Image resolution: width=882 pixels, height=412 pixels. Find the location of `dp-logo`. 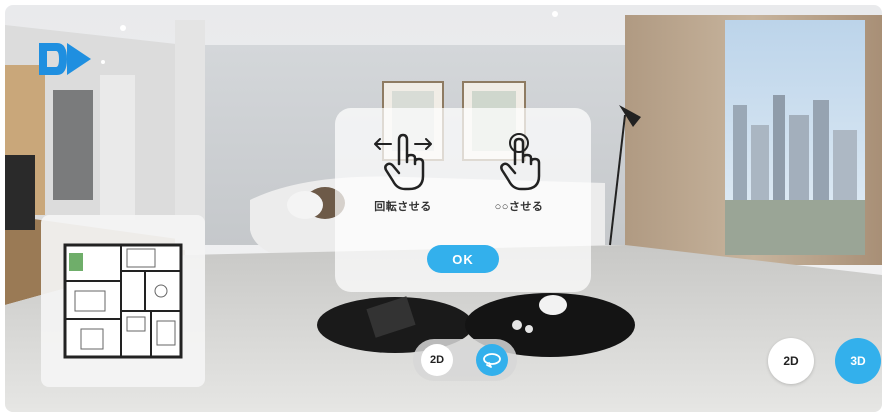

dp-logo is located at coordinates (65, 59).